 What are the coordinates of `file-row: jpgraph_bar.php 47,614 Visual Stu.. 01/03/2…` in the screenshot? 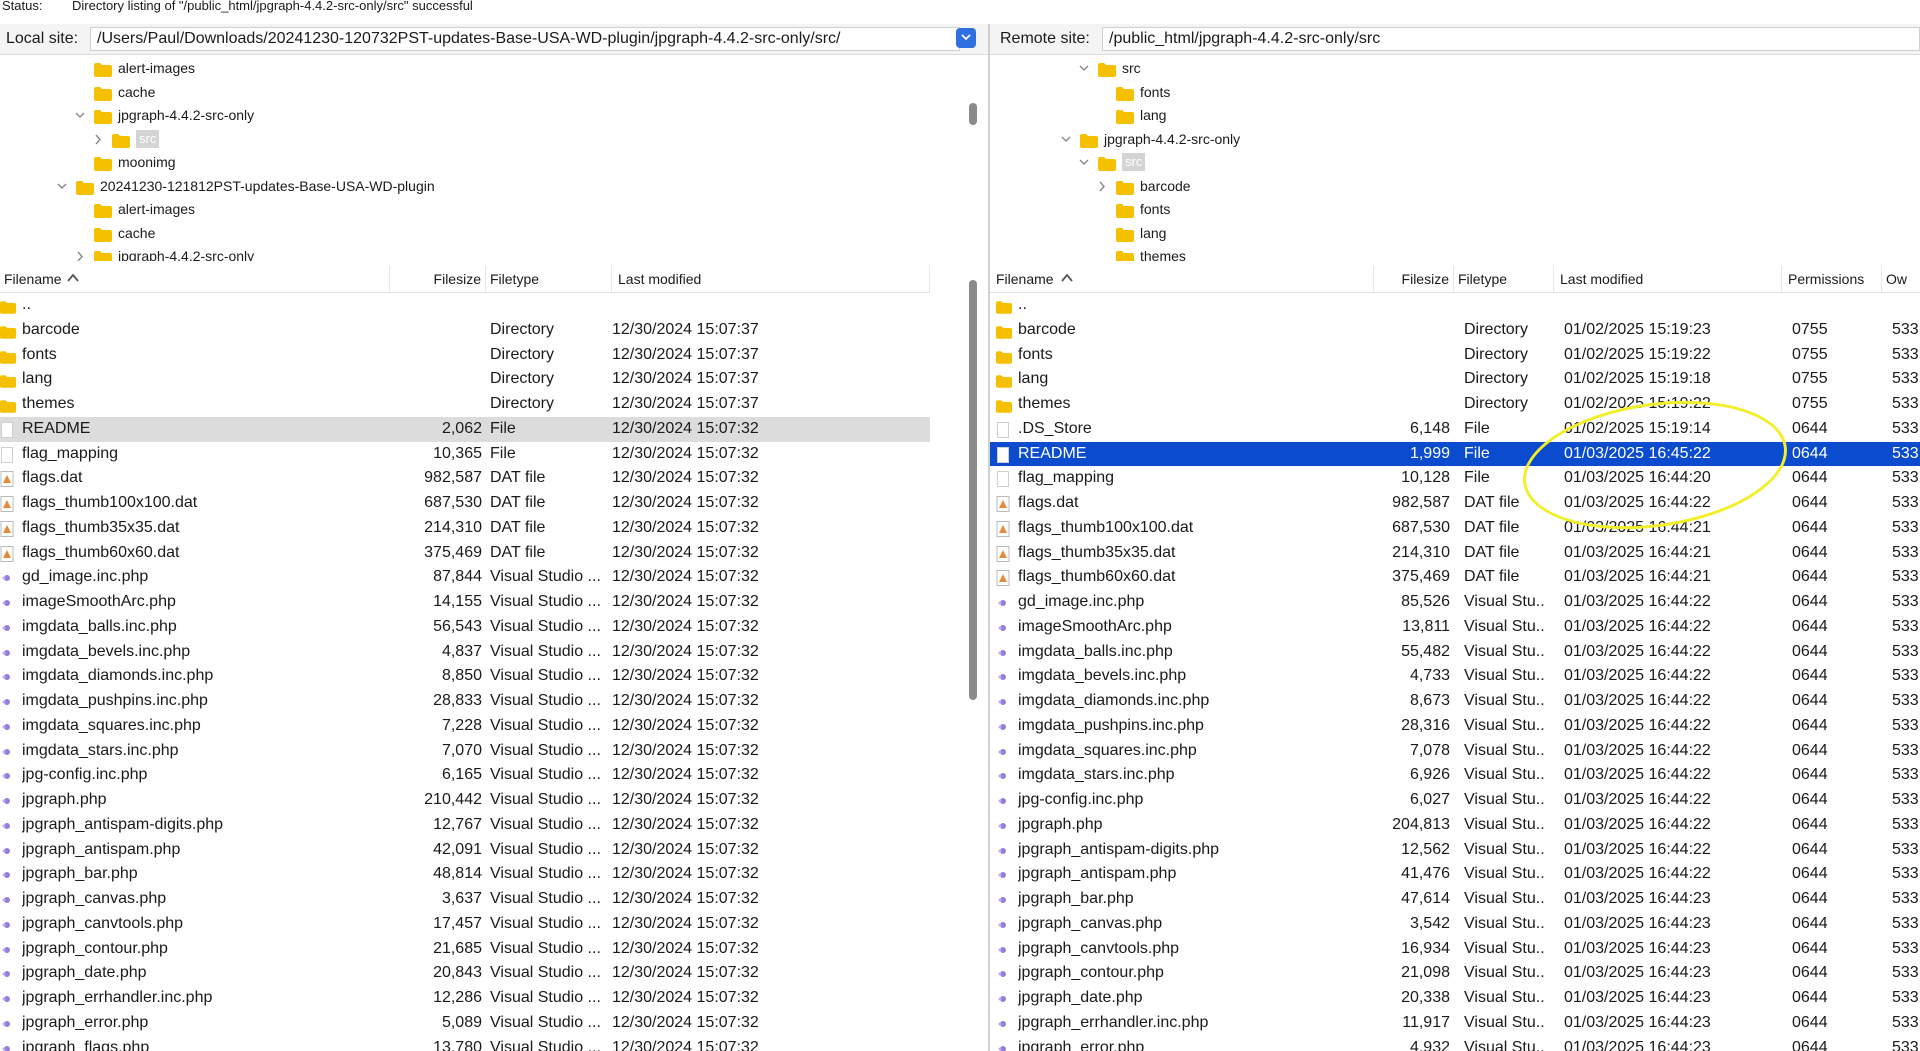 It's located at (1455, 899).